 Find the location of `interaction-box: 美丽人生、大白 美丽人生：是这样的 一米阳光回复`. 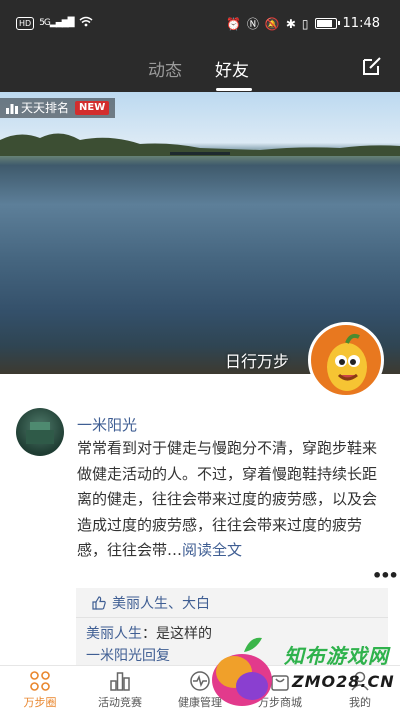

interaction-box: 美丽人生、大白 美丽人生：是这样的 一米阳光回复 is located at coordinates (232, 627).